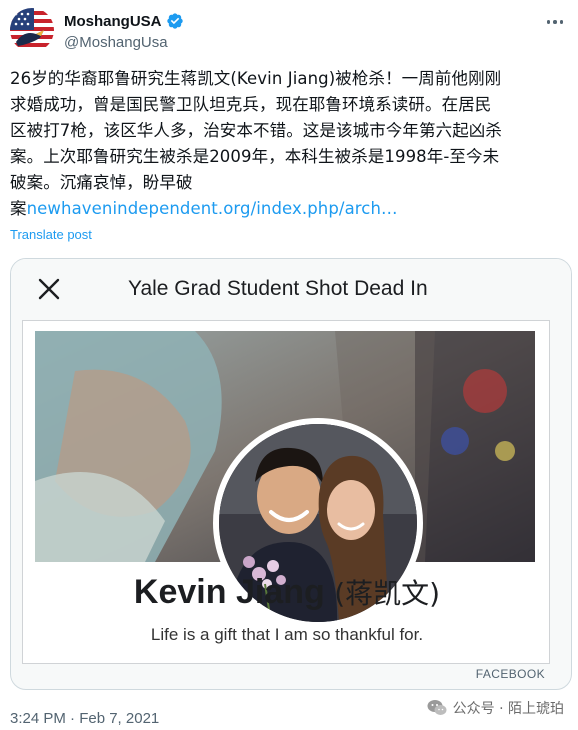 The image size is (578, 730). What do you see at coordinates (49, 289) in the screenshot?
I see `close-icon` at bounding box center [49, 289].